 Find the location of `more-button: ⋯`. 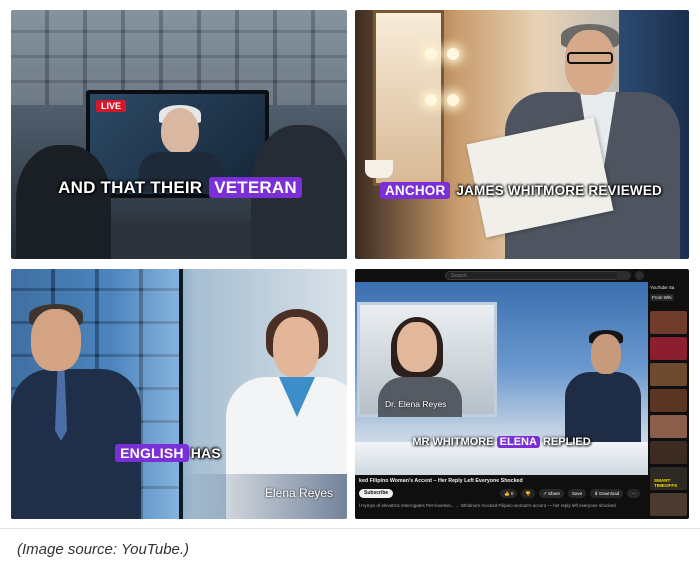

more-button: ⋯ is located at coordinates (633, 493).